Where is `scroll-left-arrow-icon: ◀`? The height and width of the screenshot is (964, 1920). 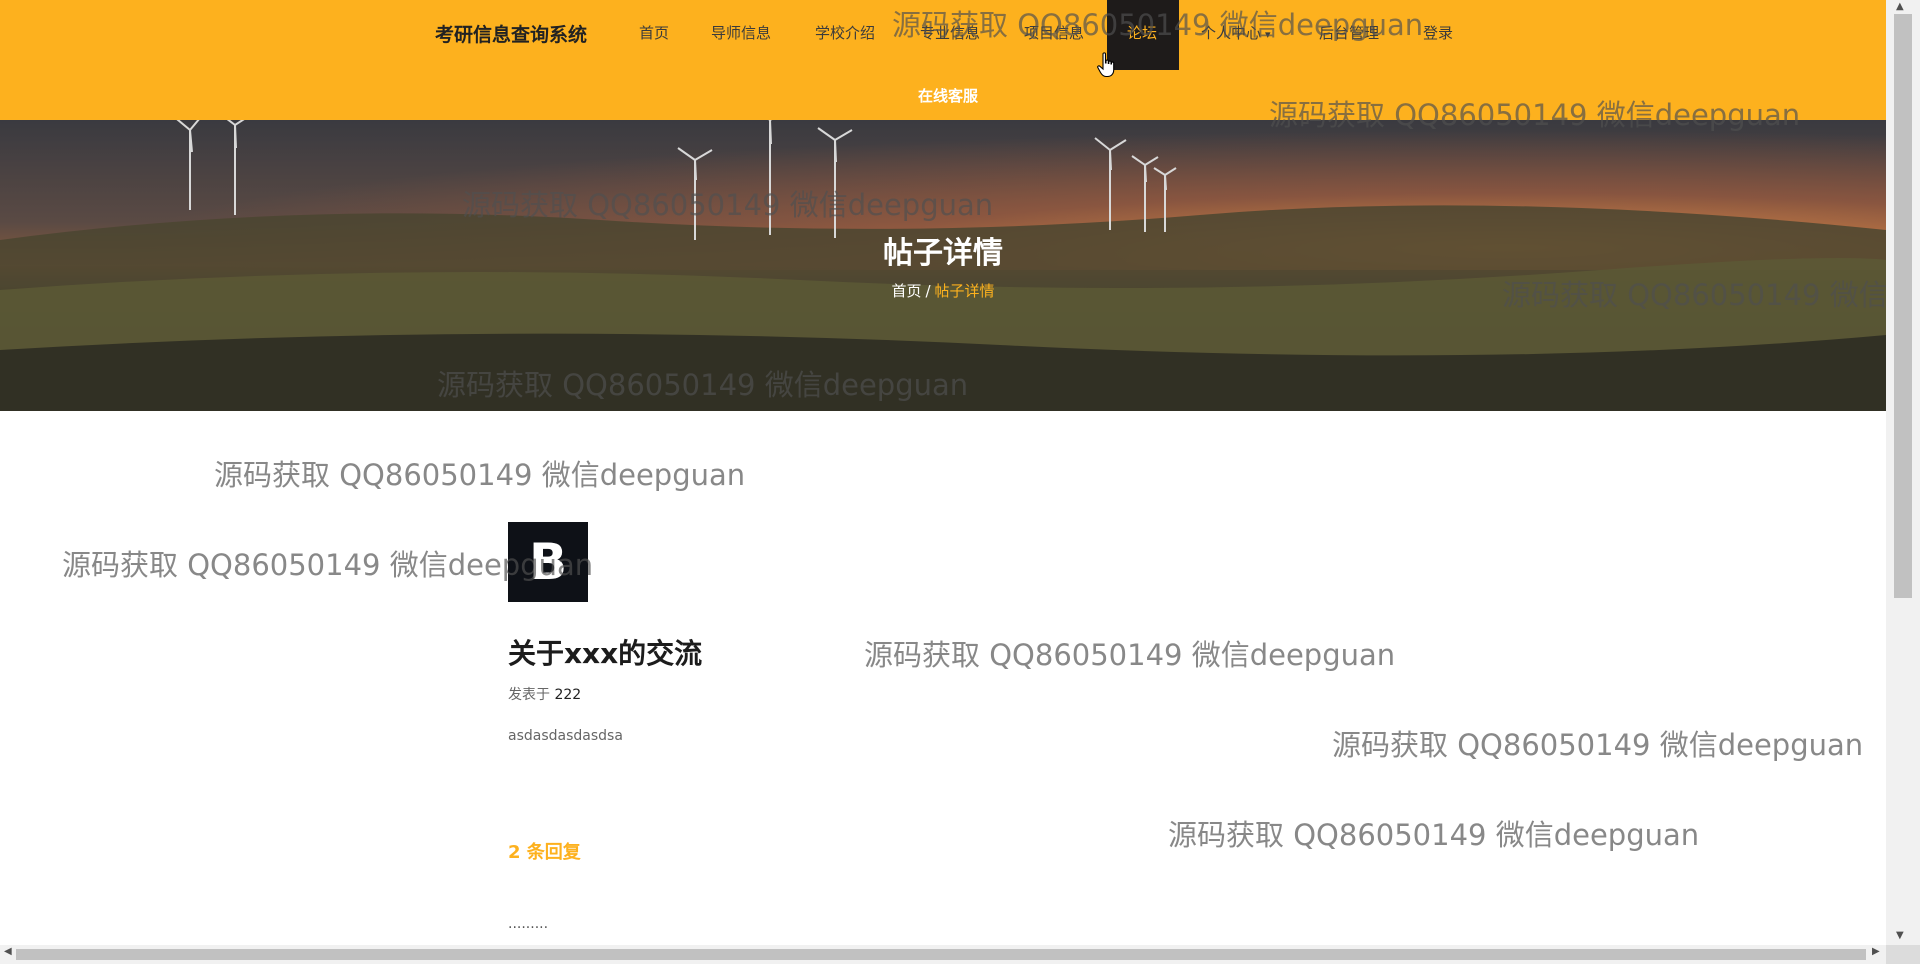 scroll-left-arrow-icon: ◀ is located at coordinates (8, 951).